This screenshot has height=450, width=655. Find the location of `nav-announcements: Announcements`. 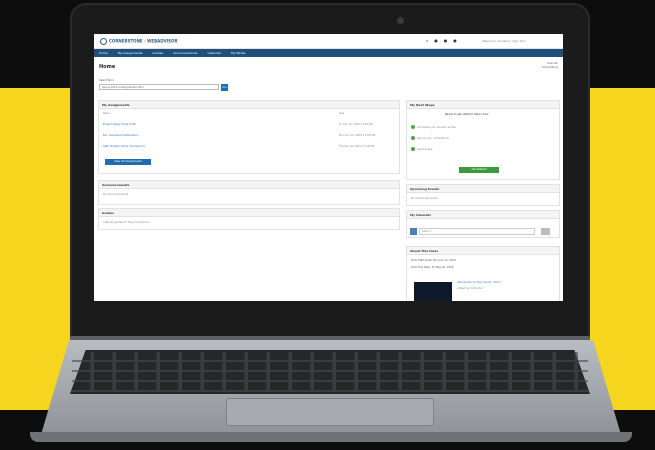

nav-announcements: Announcements is located at coordinates (185, 53).